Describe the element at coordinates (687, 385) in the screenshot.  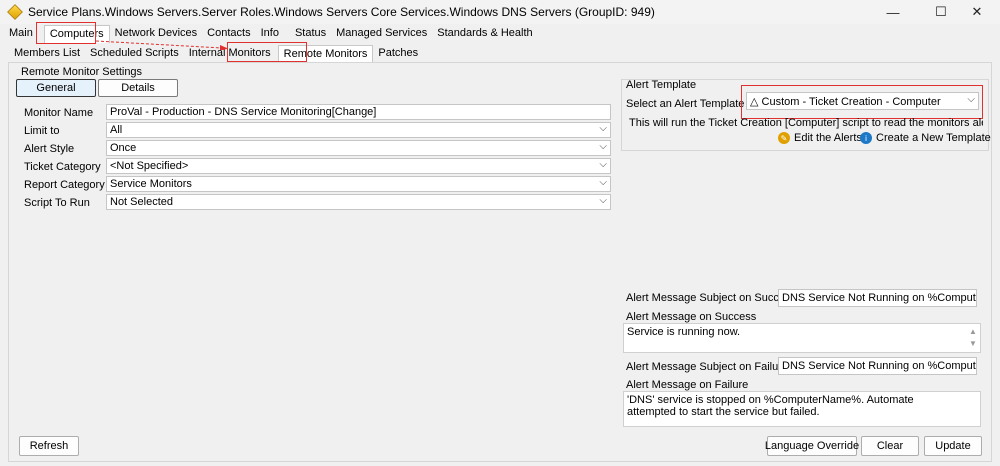
I see `failure-message-label: Alert Message on Failure` at that location.